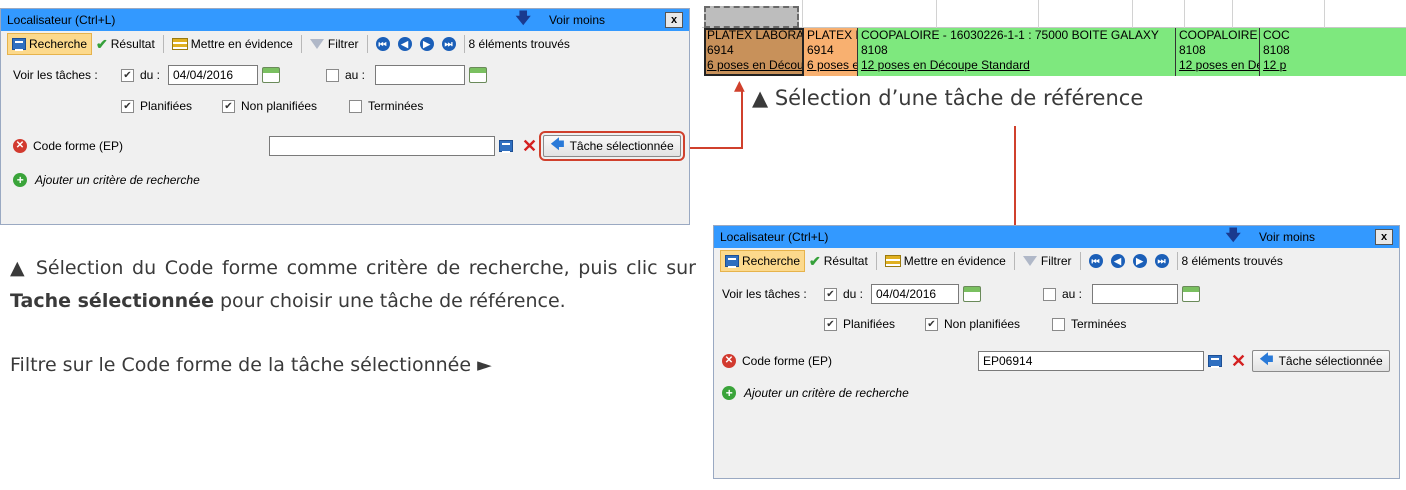  I want to click on arrow-up-icon: ▲, so click(739, 86).